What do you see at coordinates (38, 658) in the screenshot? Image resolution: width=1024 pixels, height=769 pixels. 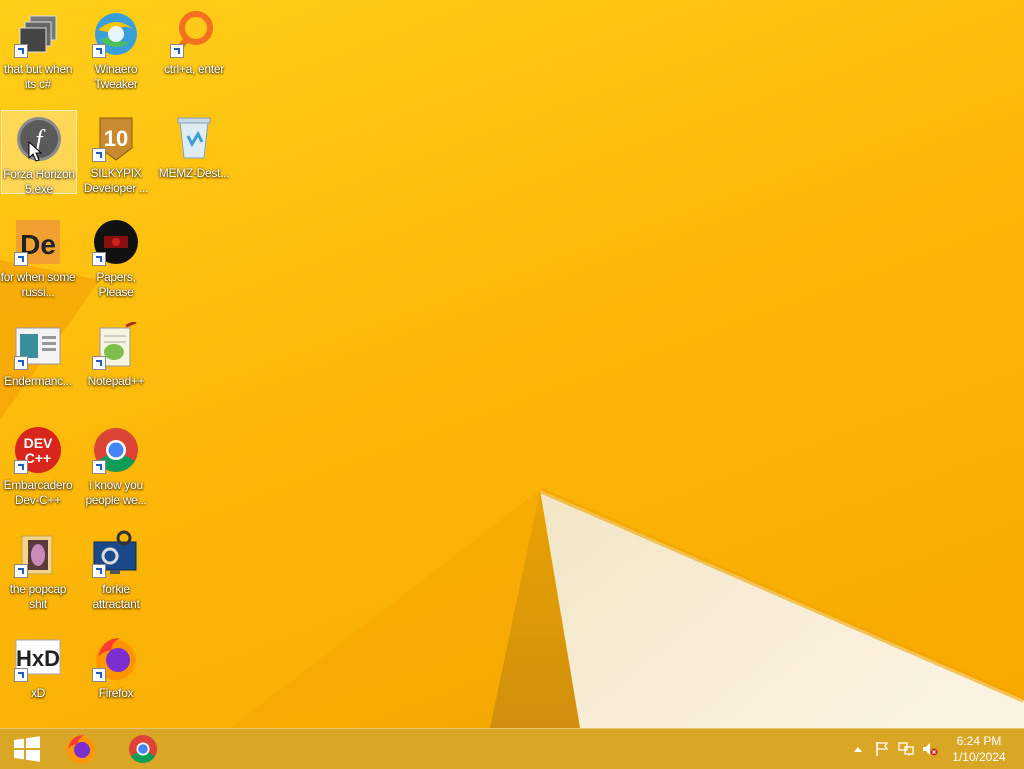 I see `hxd-icon: HxD` at bounding box center [38, 658].